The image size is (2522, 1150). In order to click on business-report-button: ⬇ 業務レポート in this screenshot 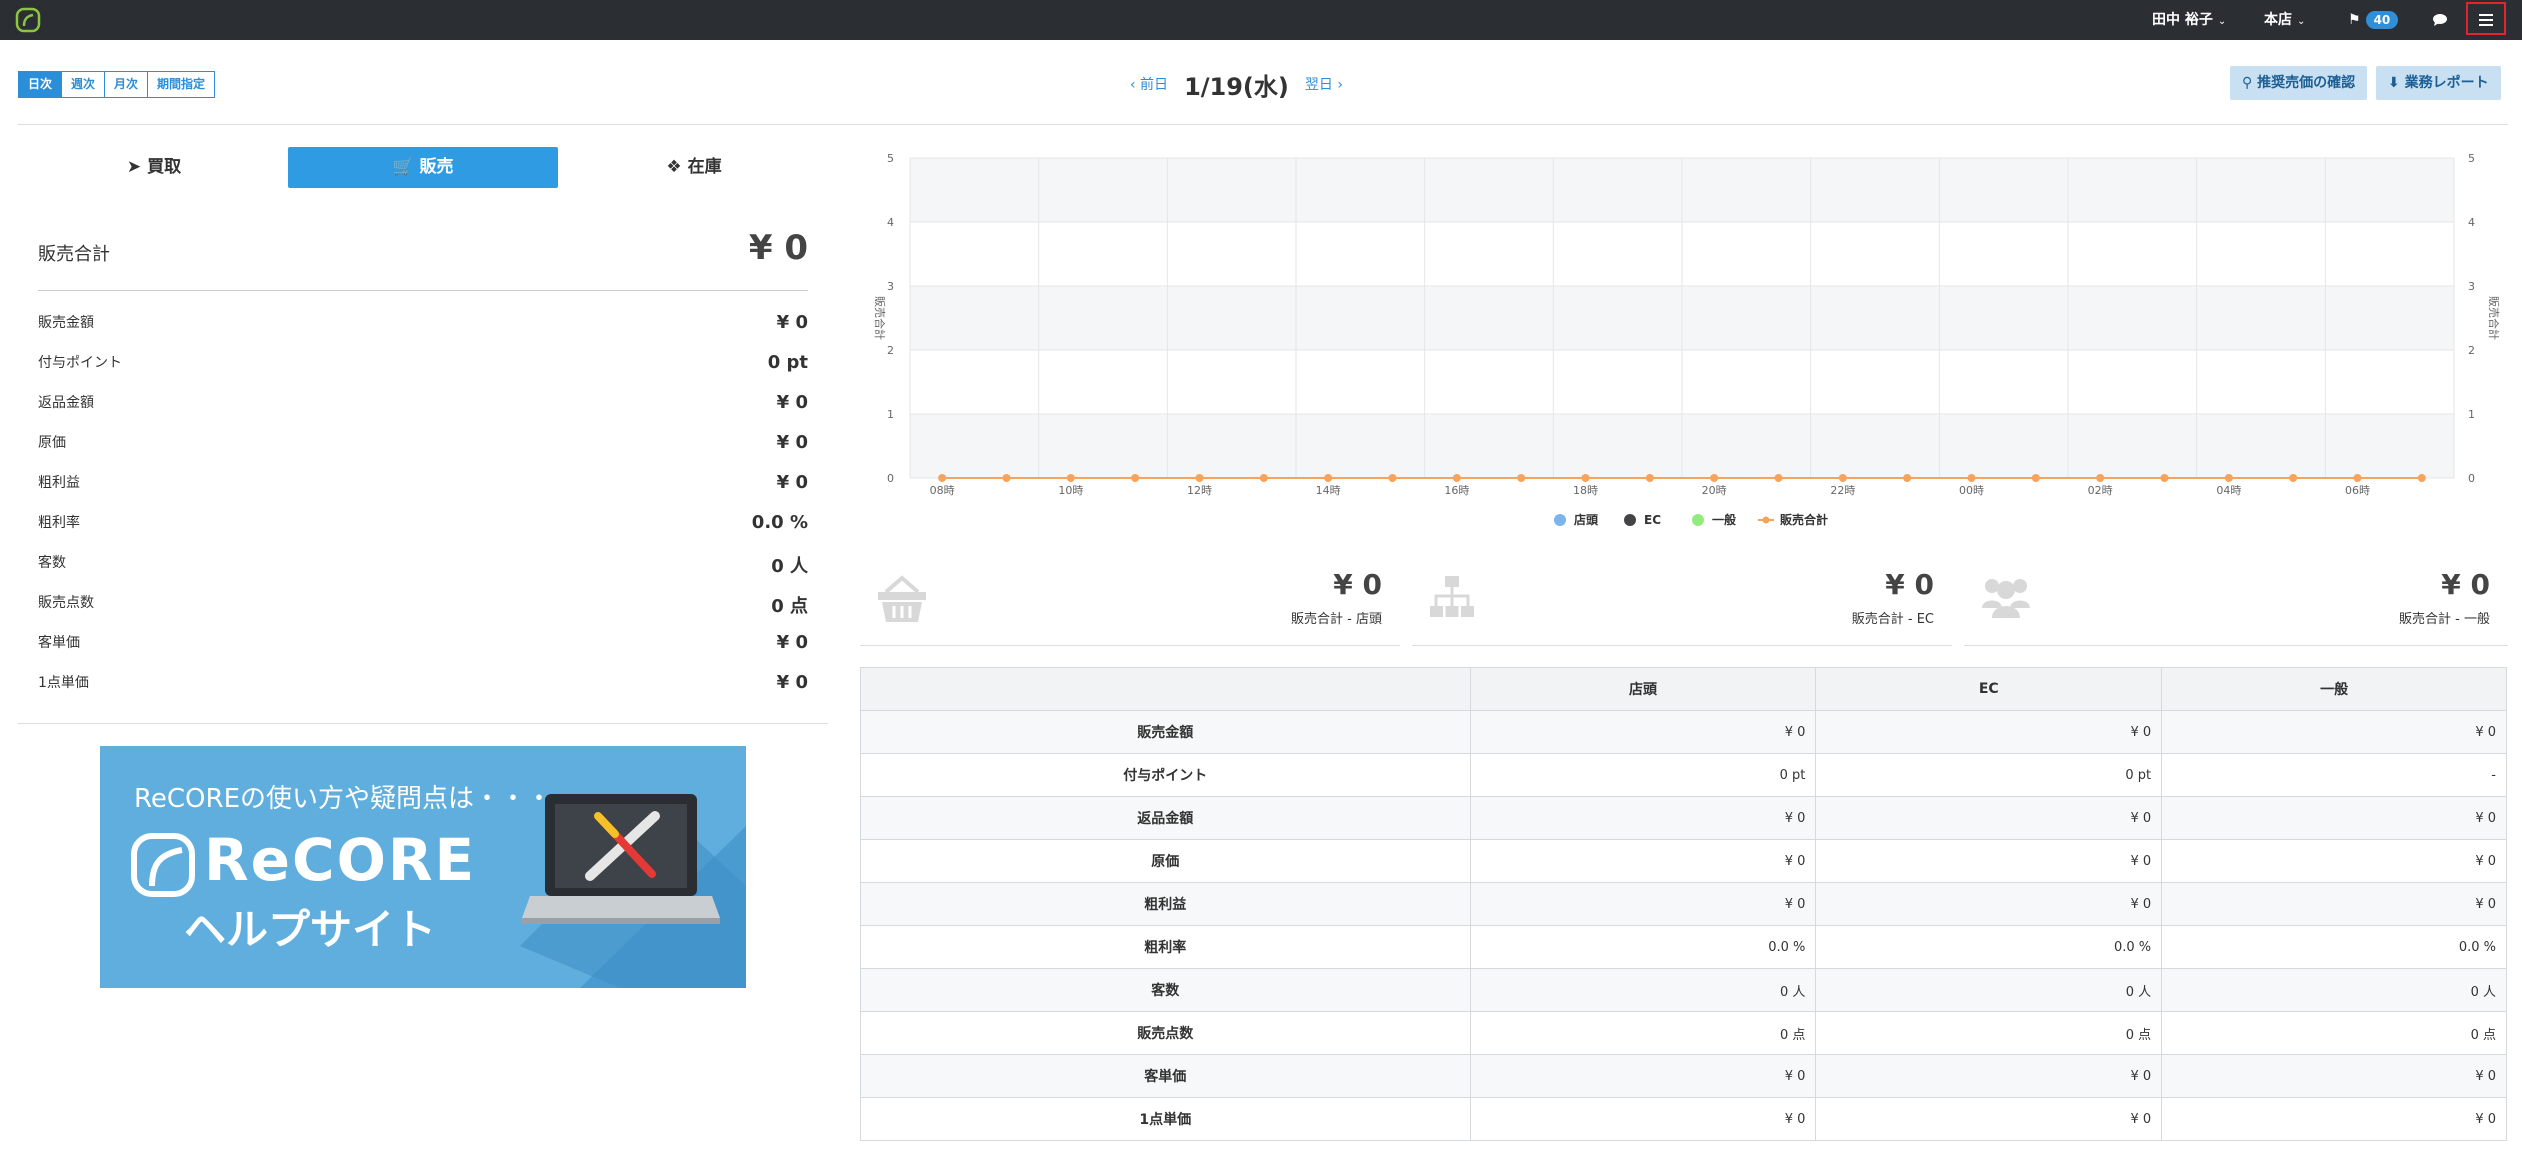, I will do `click(2438, 83)`.